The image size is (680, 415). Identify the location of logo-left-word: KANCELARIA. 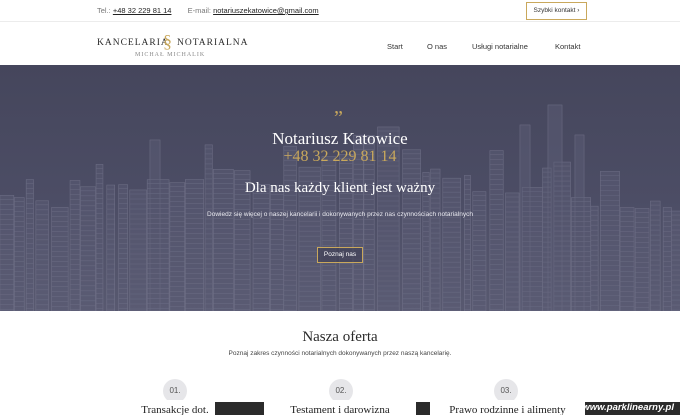
(133, 43).